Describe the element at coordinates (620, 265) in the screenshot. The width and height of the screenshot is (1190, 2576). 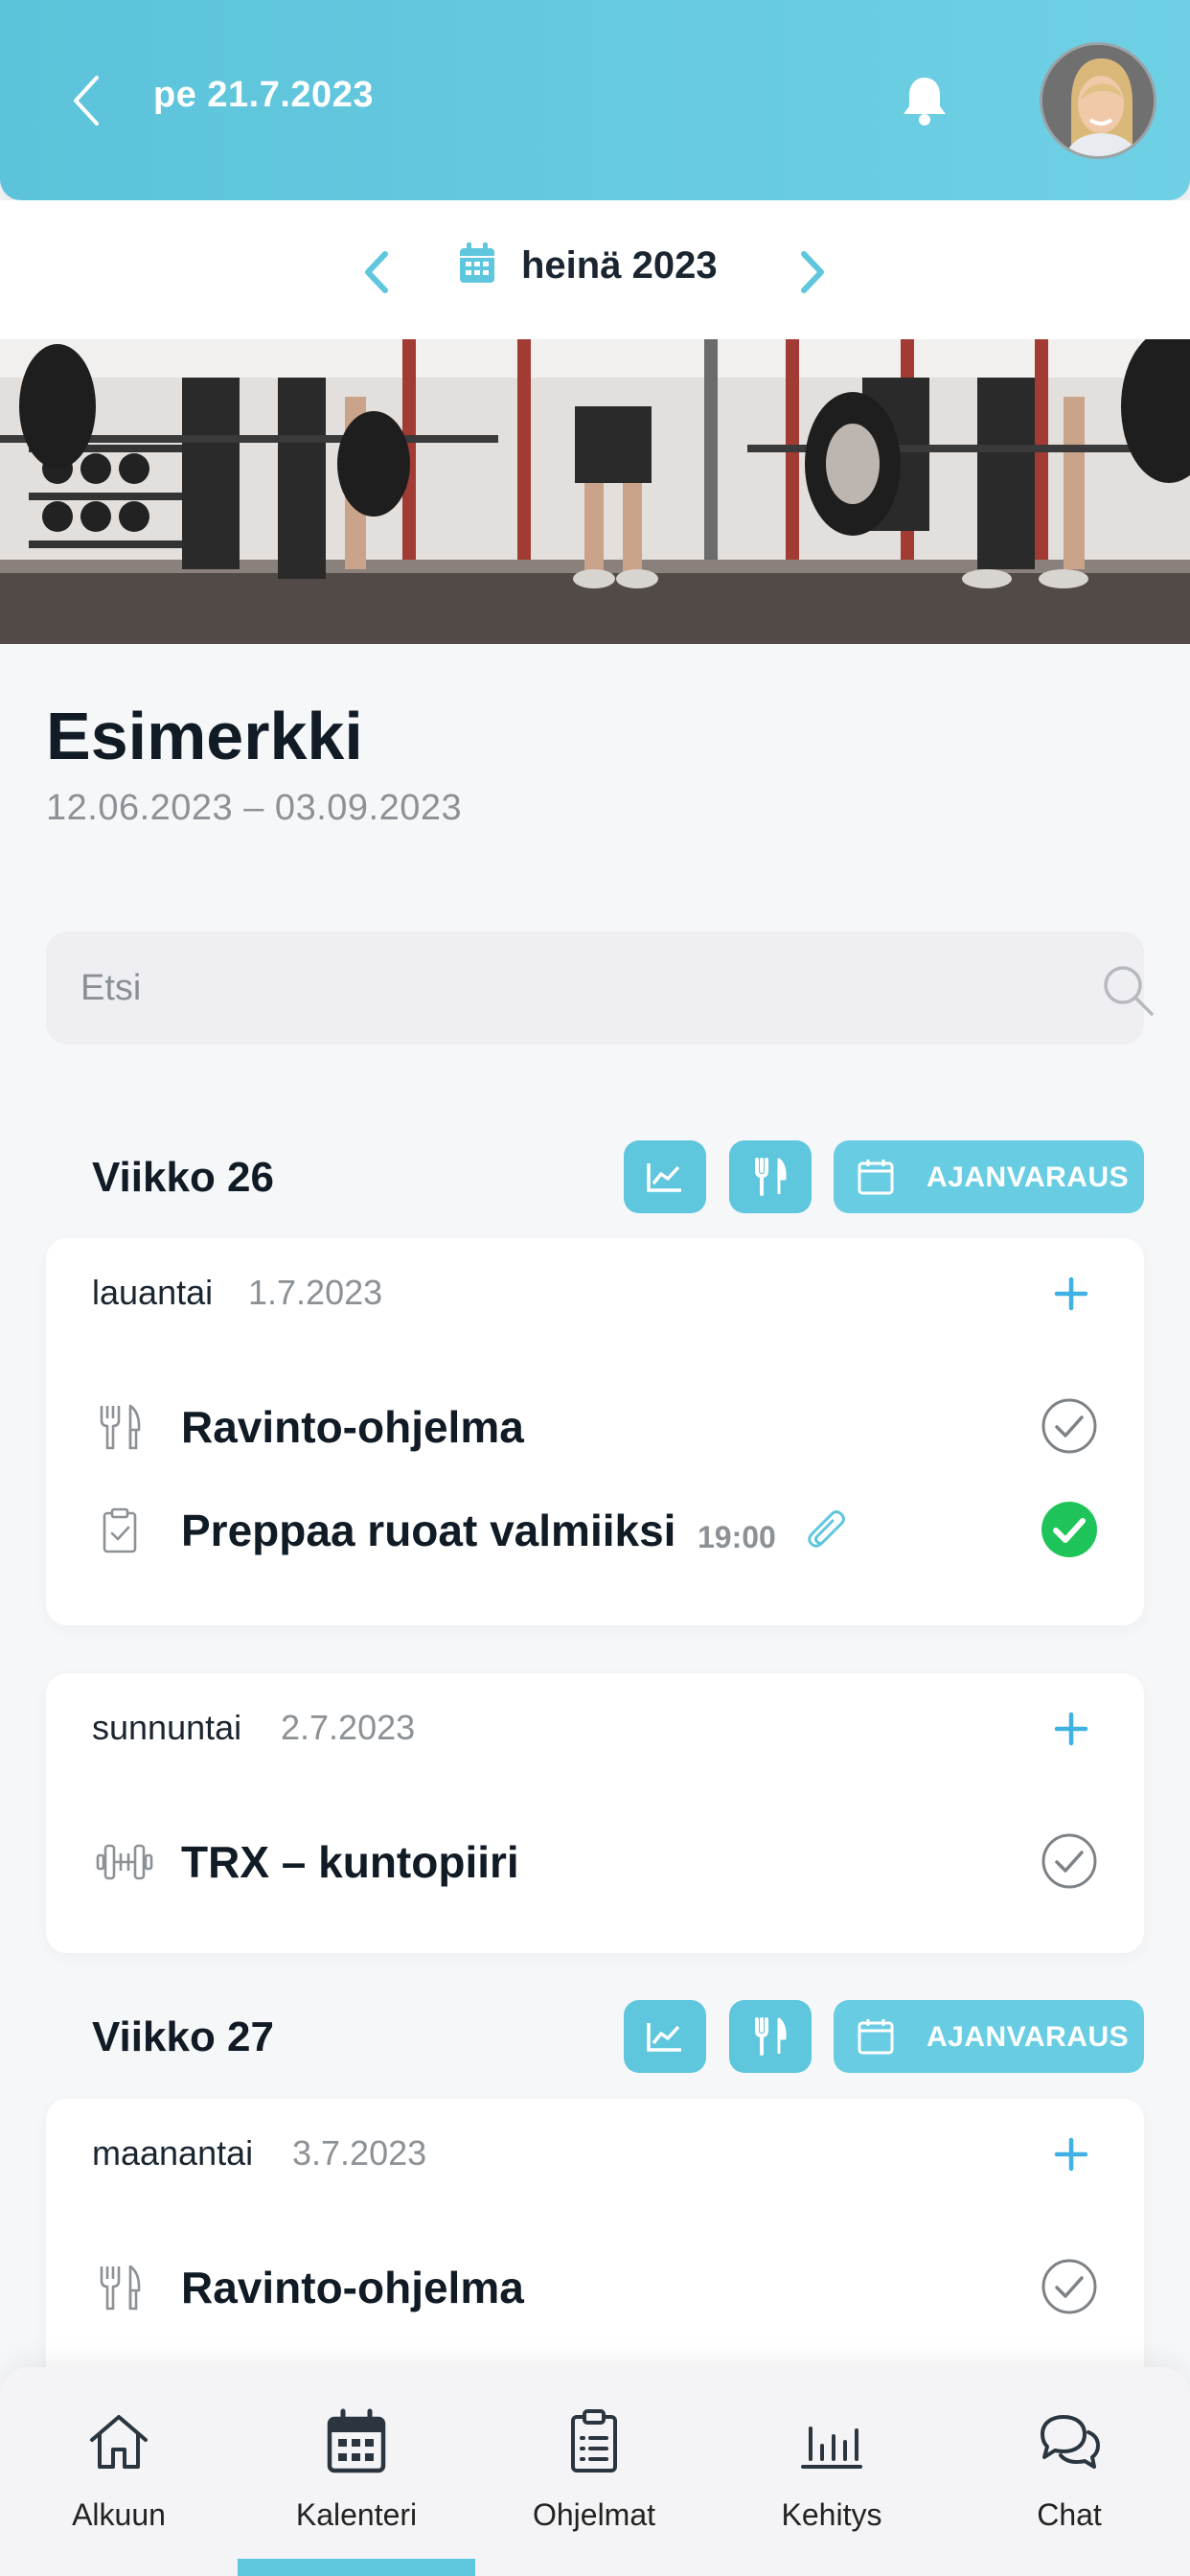
I see `month-label: heinä 2023` at that location.